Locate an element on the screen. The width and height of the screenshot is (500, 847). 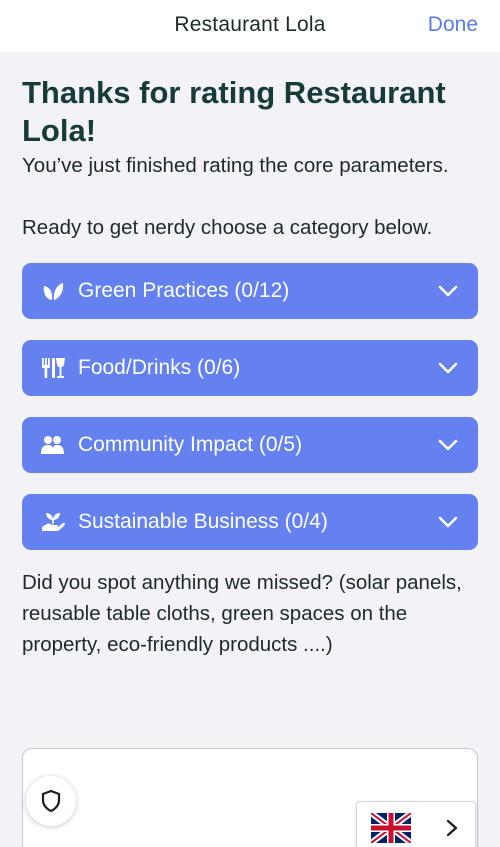
page-title: Restaurant Lola is located at coordinates (250, 24).